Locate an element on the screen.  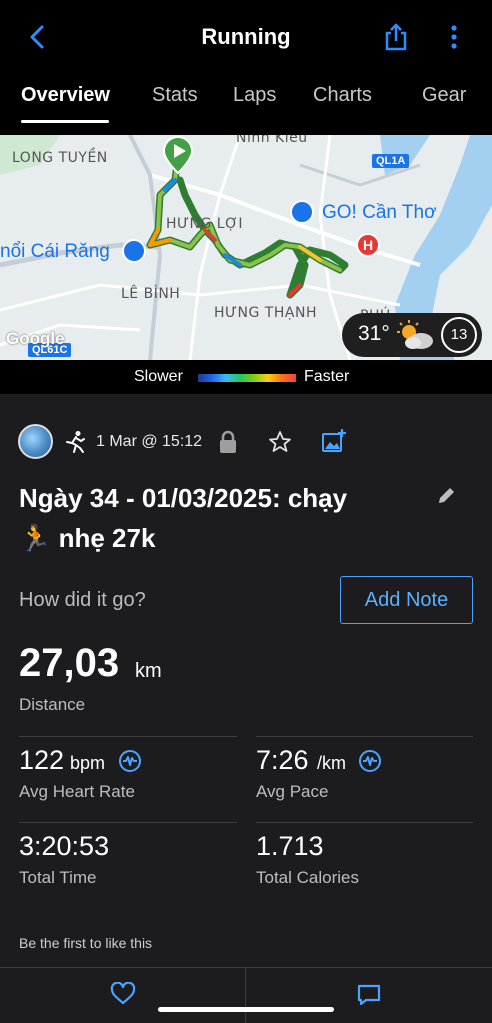
pace-legend: Slower Faster is located at coordinates (246, 377).